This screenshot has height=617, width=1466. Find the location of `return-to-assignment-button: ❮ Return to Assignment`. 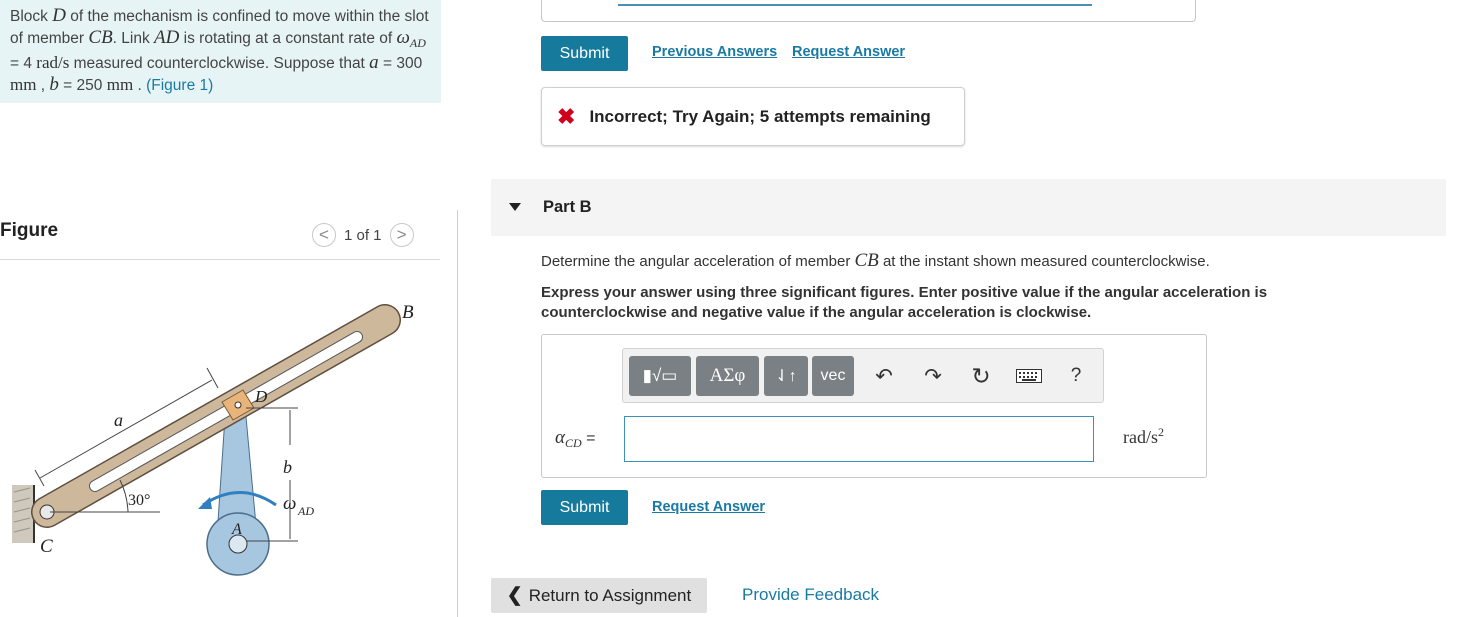

return-to-assignment-button: ❮ Return to Assignment is located at coordinates (599, 595).